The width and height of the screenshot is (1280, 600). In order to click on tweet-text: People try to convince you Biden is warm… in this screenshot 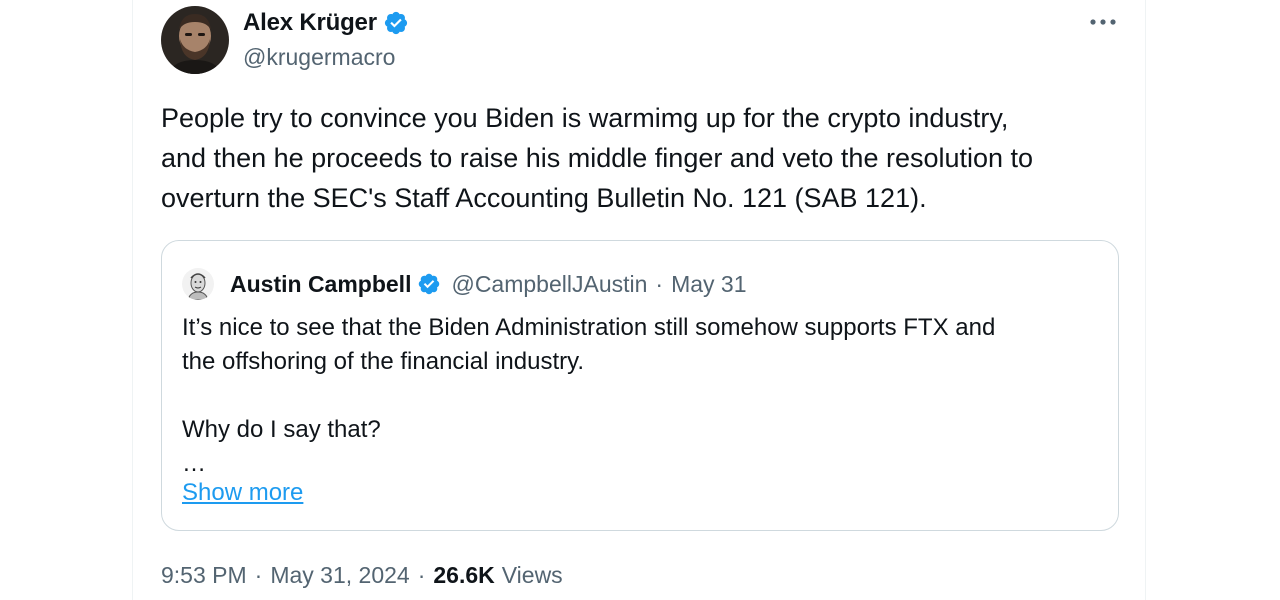, I will do `click(597, 158)`.